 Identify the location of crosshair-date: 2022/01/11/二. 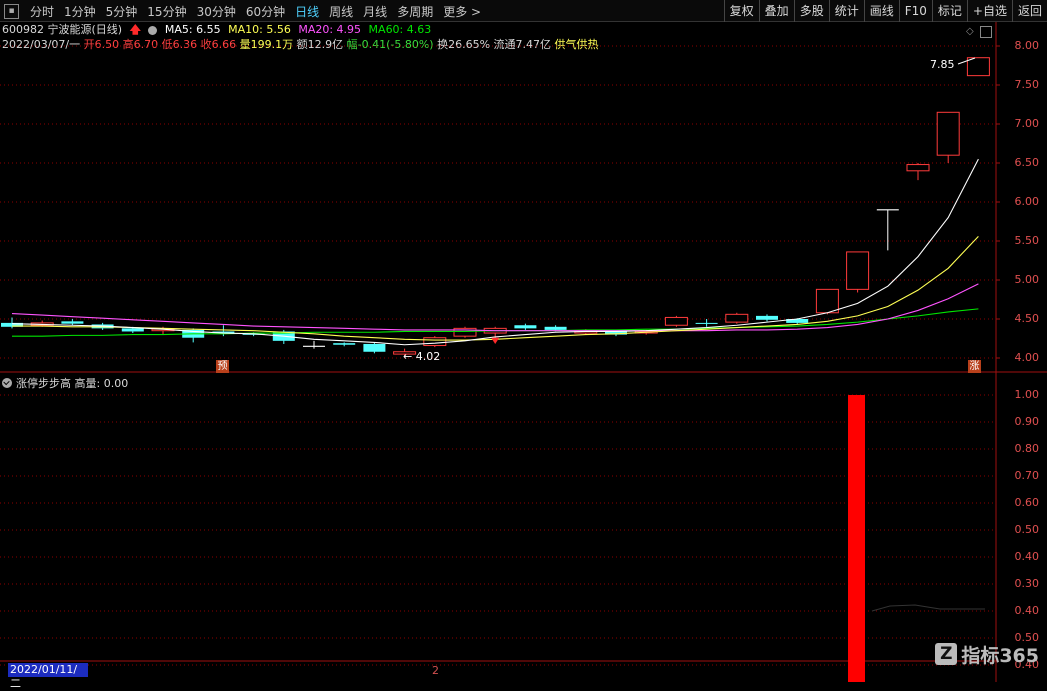
(48, 676).